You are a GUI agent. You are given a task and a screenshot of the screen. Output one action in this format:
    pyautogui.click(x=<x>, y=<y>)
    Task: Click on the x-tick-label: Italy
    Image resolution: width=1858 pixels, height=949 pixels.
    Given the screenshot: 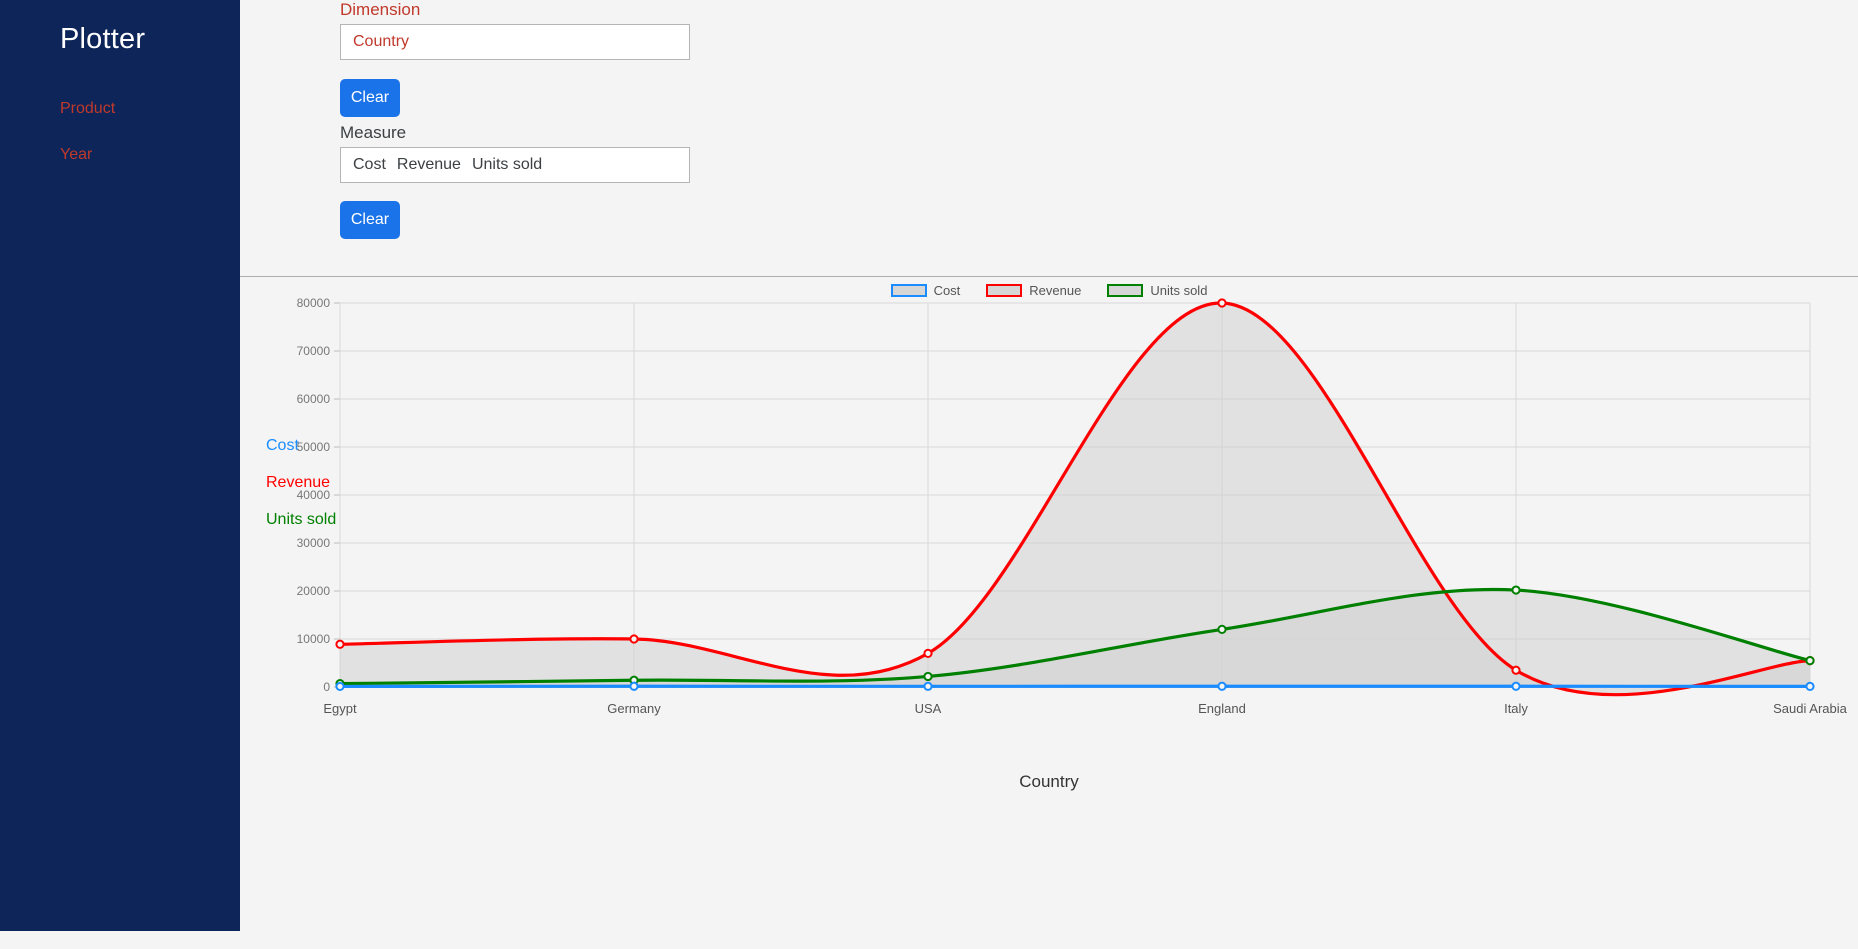 What is the action you would take?
    pyautogui.click(x=1516, y=708)
    